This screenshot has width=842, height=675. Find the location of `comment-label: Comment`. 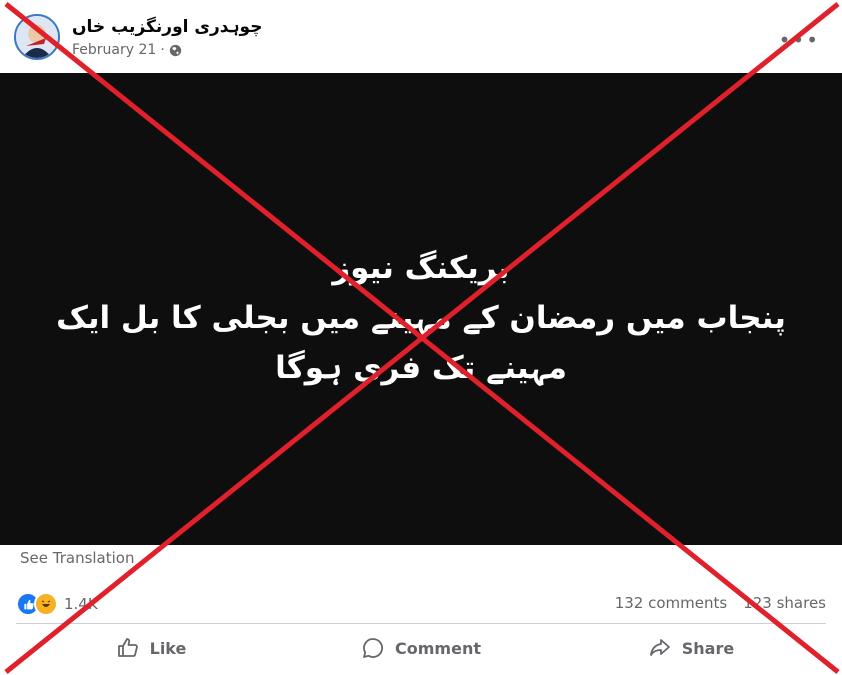

comment-label: Comment is located at coordinates (438, 648).